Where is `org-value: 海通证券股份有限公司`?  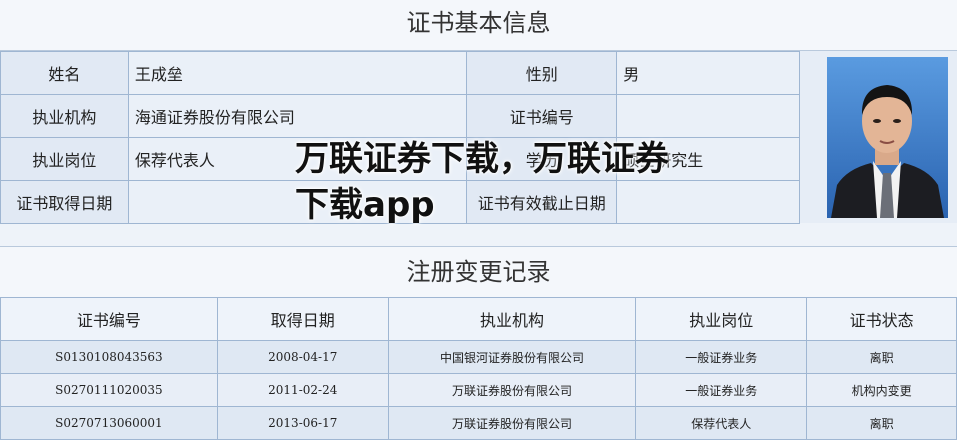 org-value: 海通证券股份有限公司 is located at coordinates (297, 116).